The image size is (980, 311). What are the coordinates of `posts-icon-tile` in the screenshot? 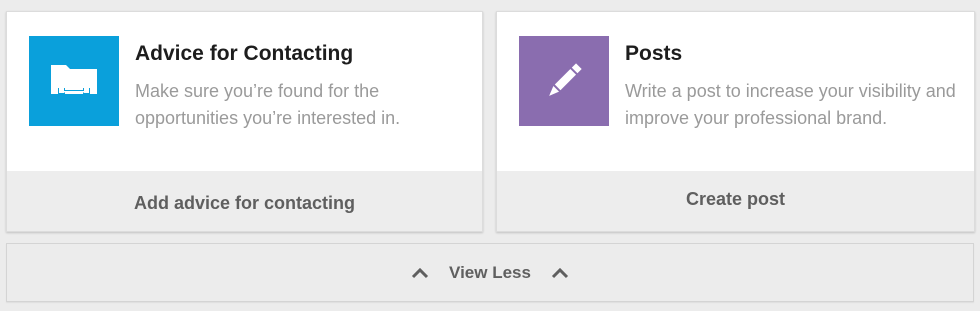 It's located at (564, 81).